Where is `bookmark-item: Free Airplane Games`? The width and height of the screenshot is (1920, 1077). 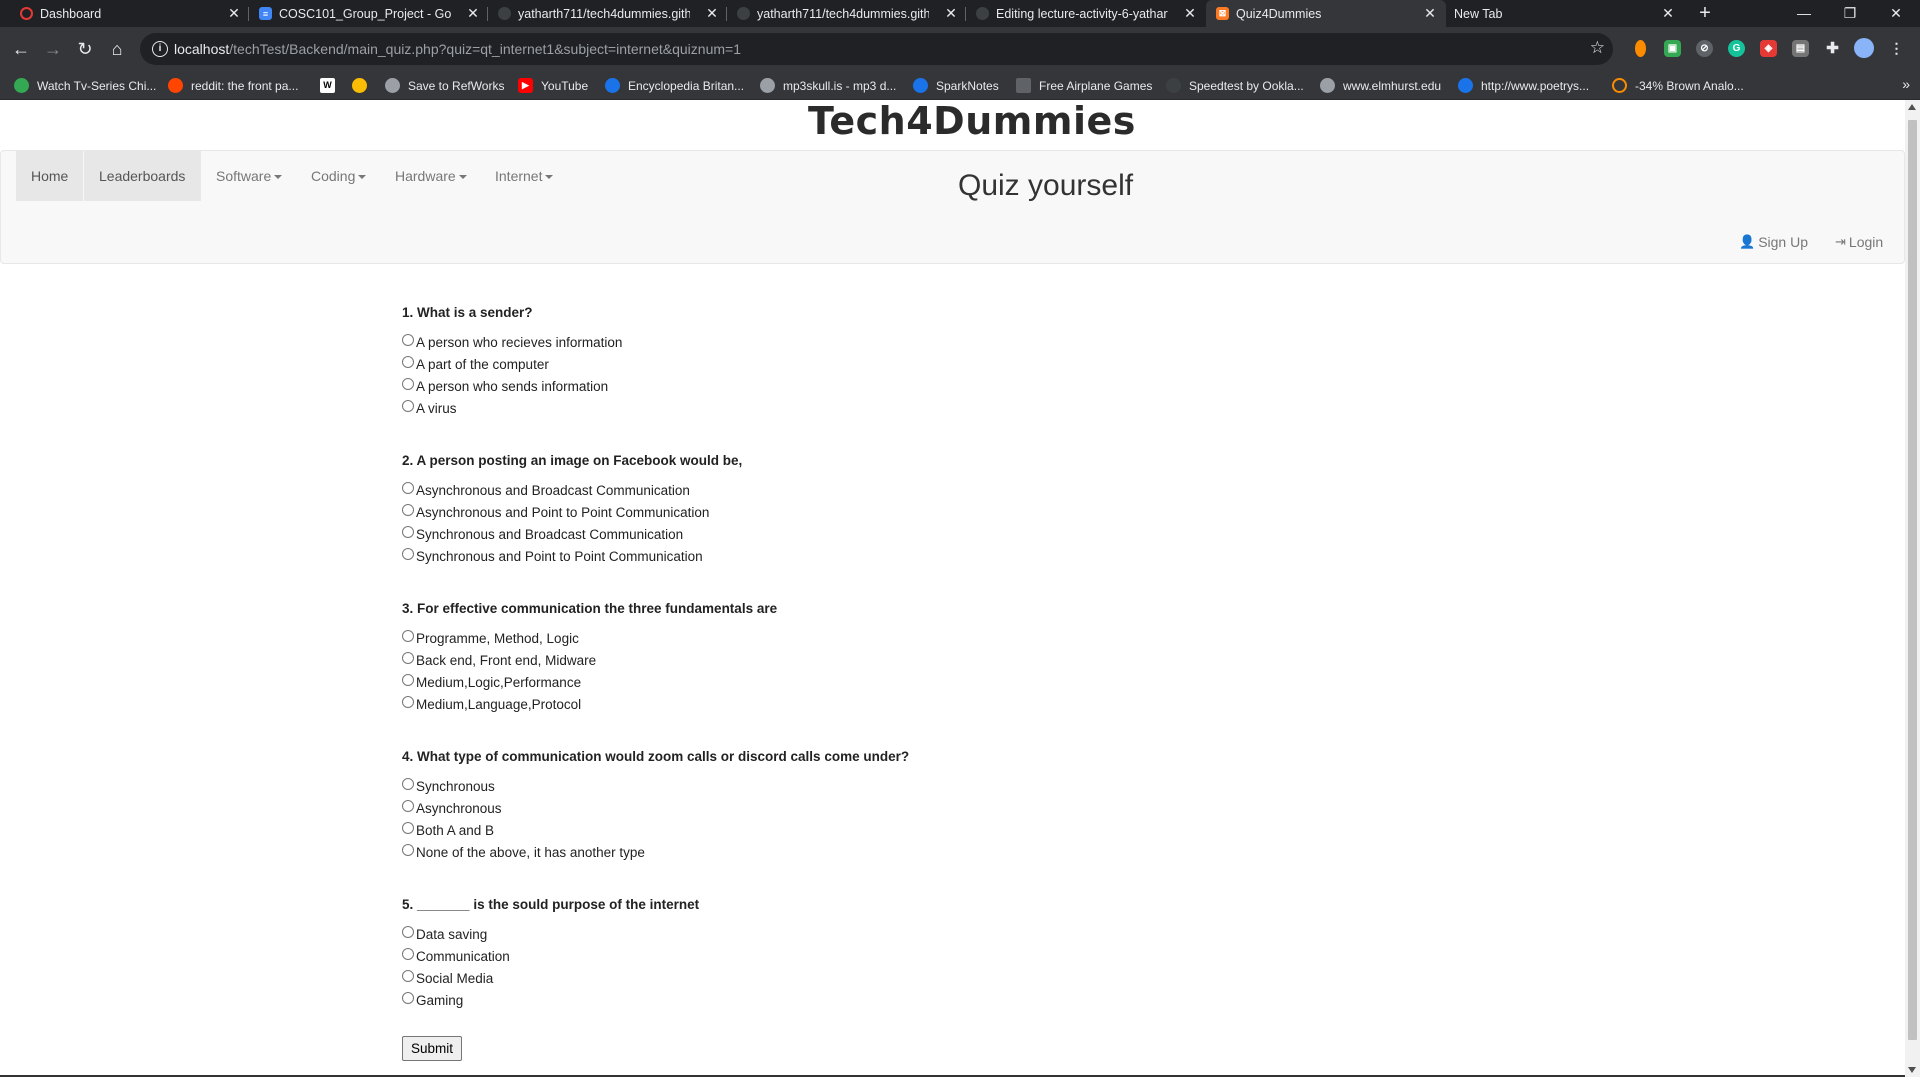 bookmark-item: Free Airplane Games is located at coordinates (1084, 85).